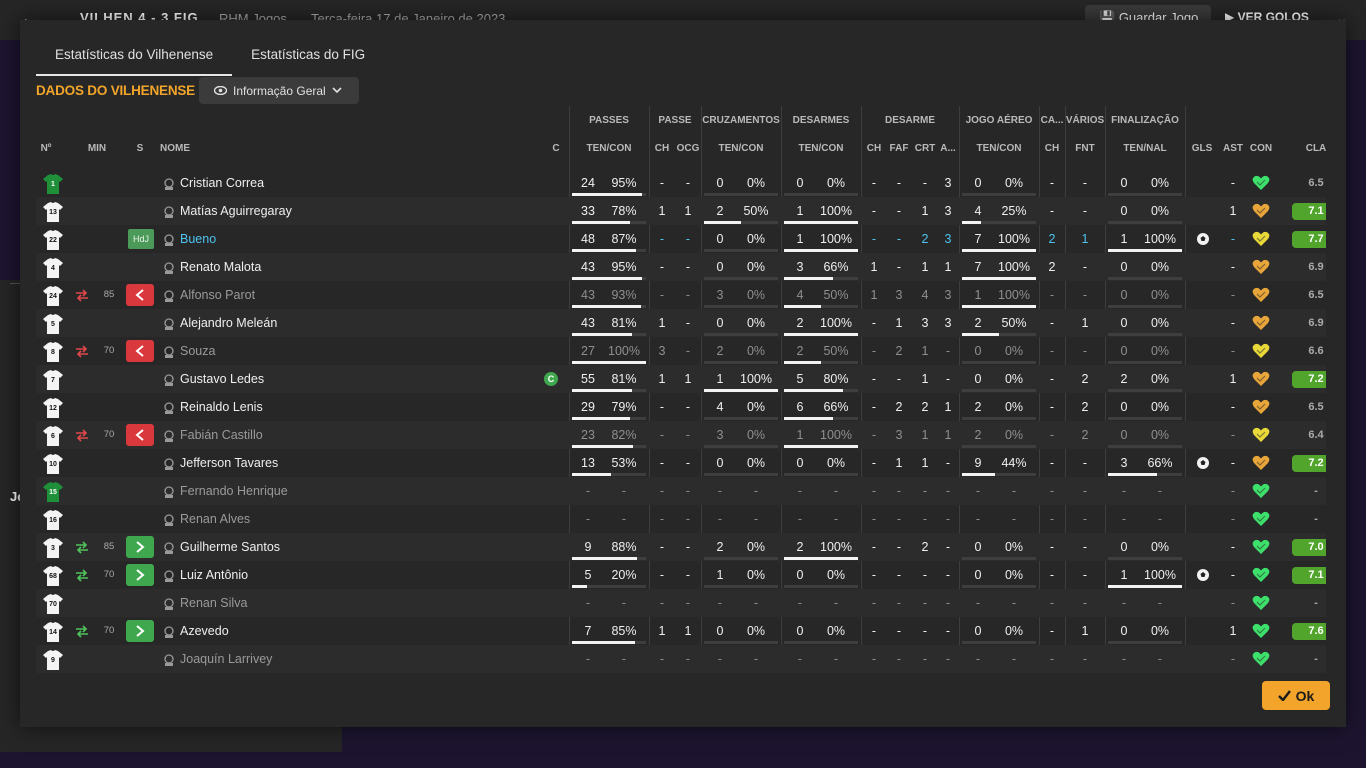 The height and width of the screenshot is (768, 1366). I want to click on table-row: 70 Renan Silva - - - - - - - - - - - - - - - - - - - -, so click(681, 603).